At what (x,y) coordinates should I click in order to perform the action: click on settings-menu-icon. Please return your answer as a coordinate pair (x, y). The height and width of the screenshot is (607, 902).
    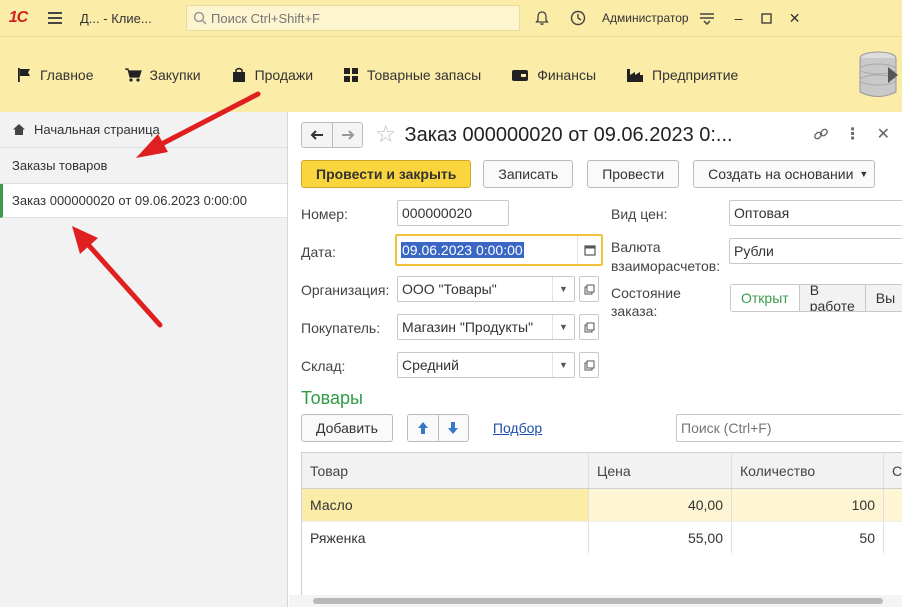
    Looking at the image, I should click on (707, 18).